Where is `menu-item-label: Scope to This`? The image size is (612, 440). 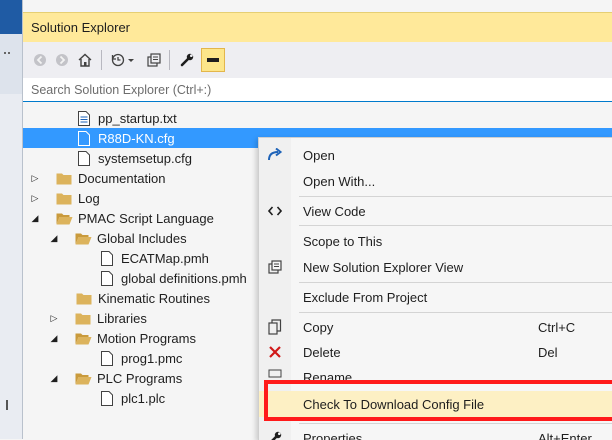
menu-item-label: Scope to This is located at coordinates (342, 241).